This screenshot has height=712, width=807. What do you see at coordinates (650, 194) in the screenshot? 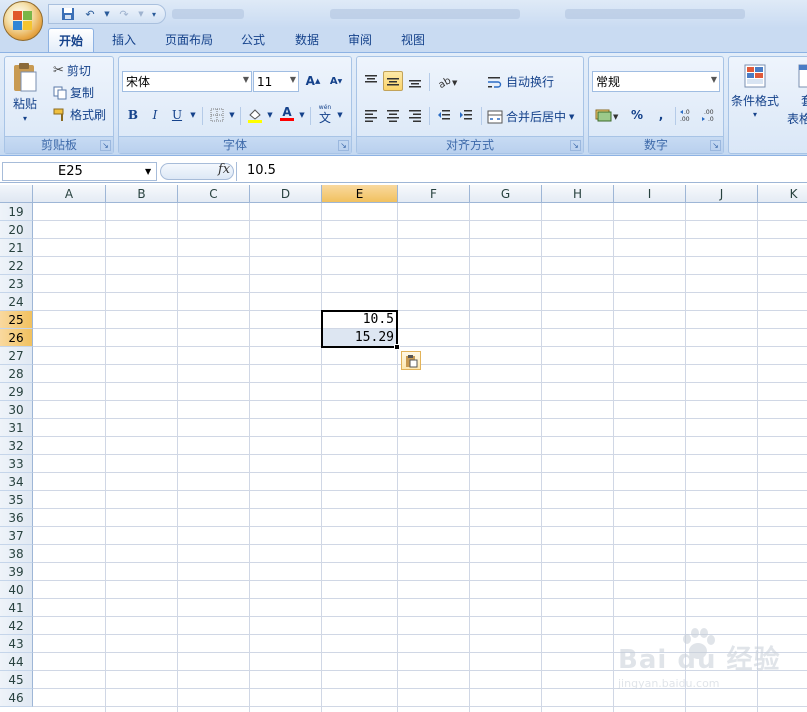
I see `column-header-i: I` at bounding box center [650, 194].